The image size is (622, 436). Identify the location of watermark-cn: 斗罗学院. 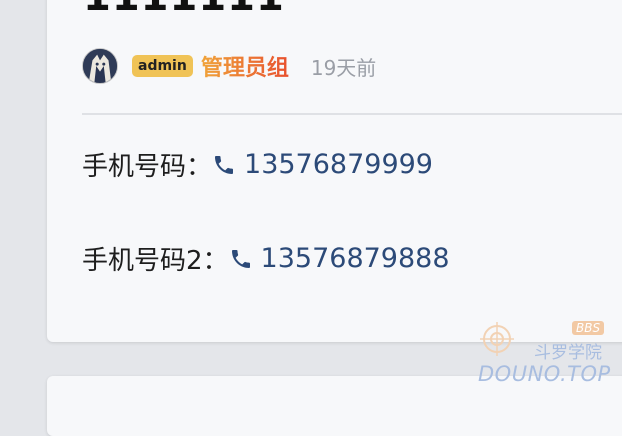
(568, 353).